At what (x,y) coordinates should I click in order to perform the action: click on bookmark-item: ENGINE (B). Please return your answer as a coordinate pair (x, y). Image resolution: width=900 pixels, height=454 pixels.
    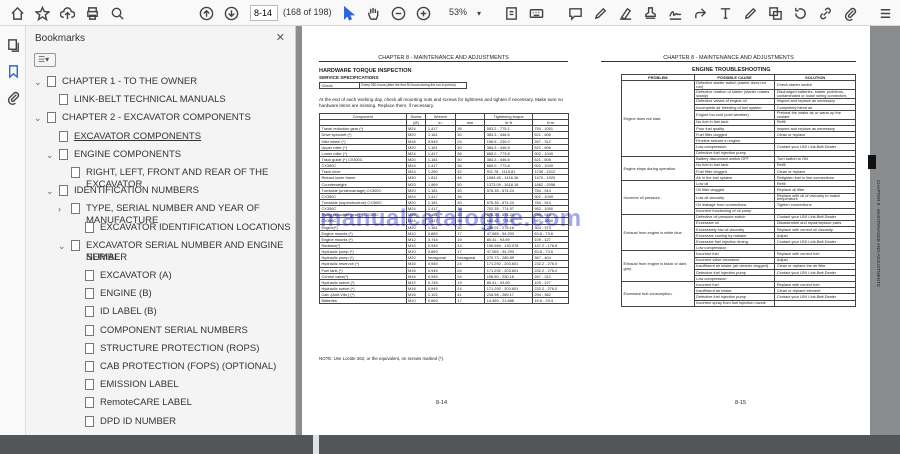
    Looking at the image, I should click on (126, 294).